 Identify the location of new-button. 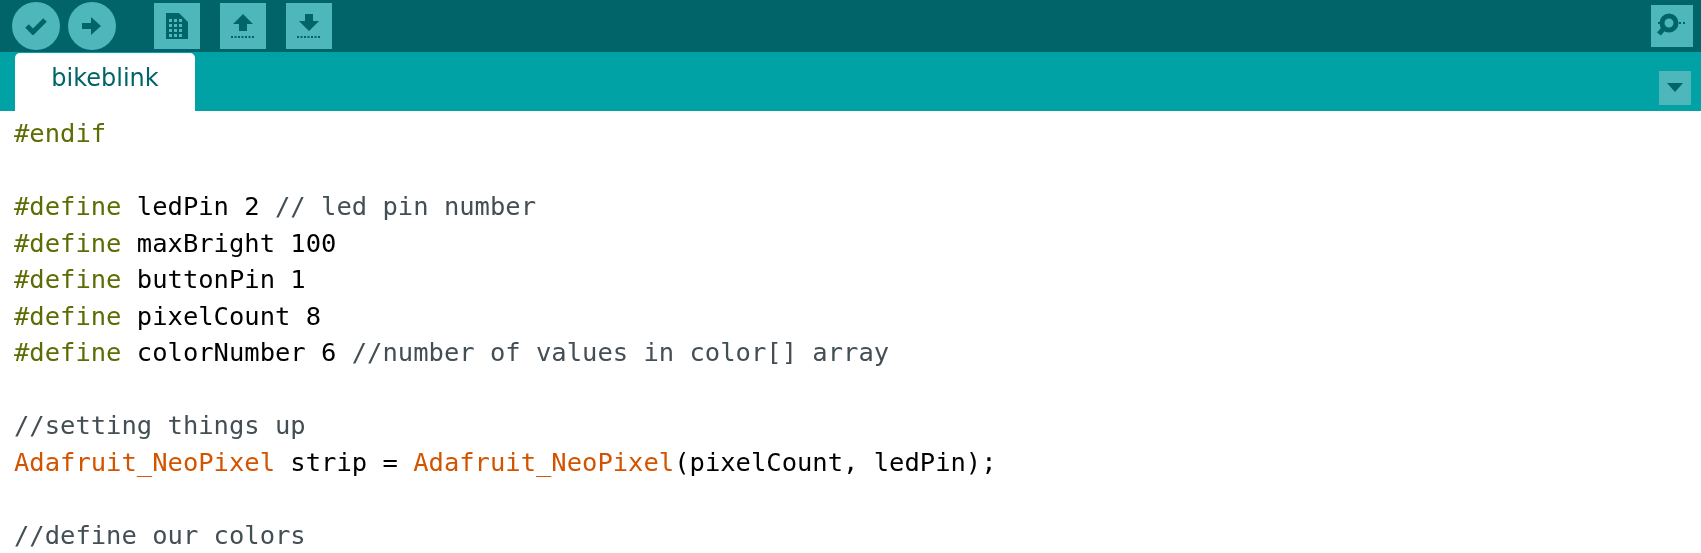
(177, 25).